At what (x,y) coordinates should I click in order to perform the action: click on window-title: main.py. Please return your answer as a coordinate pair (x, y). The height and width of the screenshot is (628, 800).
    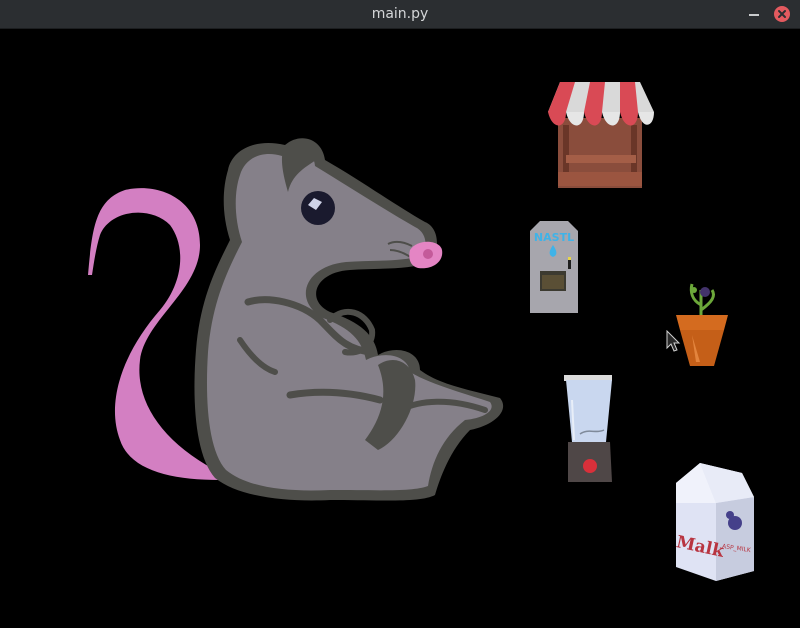
    Looking at the image, I should click on (400, 14).